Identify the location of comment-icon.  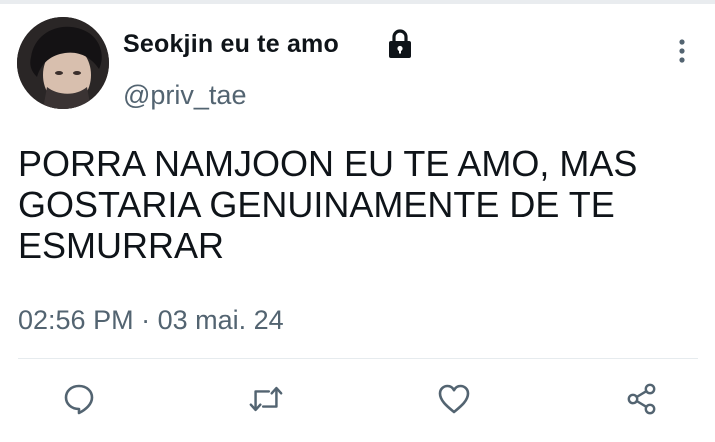
(79, 399).